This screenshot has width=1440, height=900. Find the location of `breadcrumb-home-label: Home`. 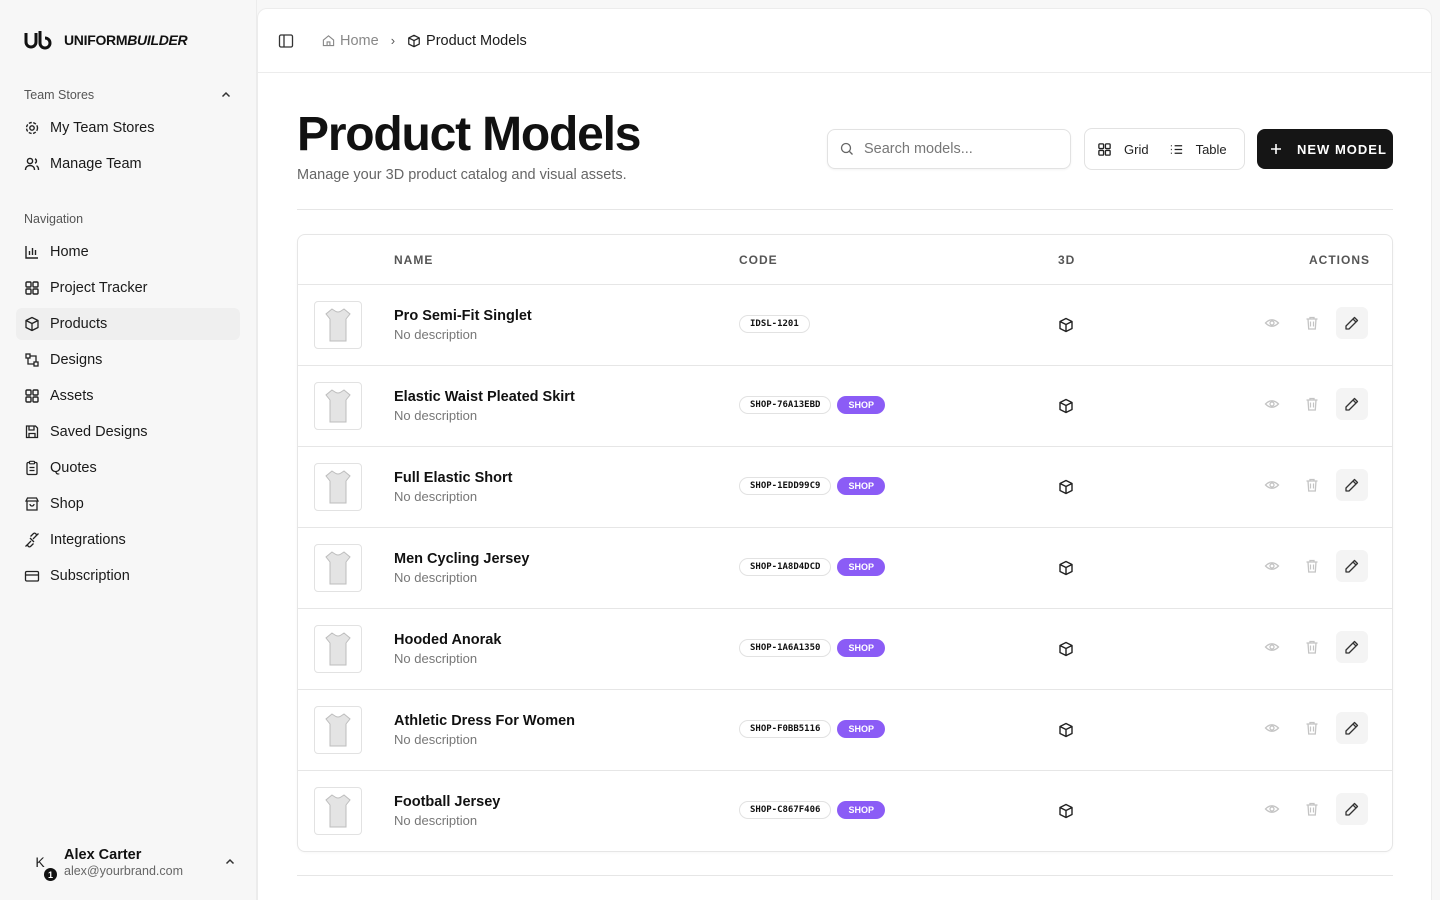

breadcrumb-home-label: Home is located at coordinates (359, 40).